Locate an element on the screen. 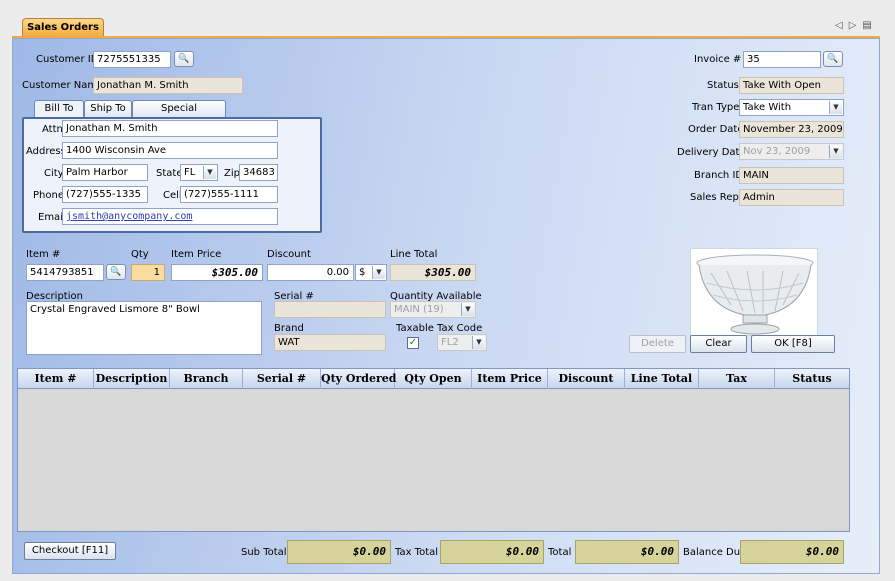 The image size is (895, 581). customer-id-label: Customer ID is located at coordinates (67, 59).